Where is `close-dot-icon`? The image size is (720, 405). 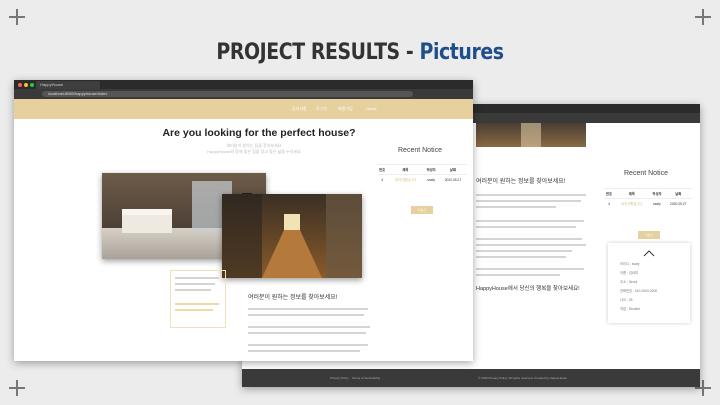 close-dot-icon is located at coordinates (20, 85).